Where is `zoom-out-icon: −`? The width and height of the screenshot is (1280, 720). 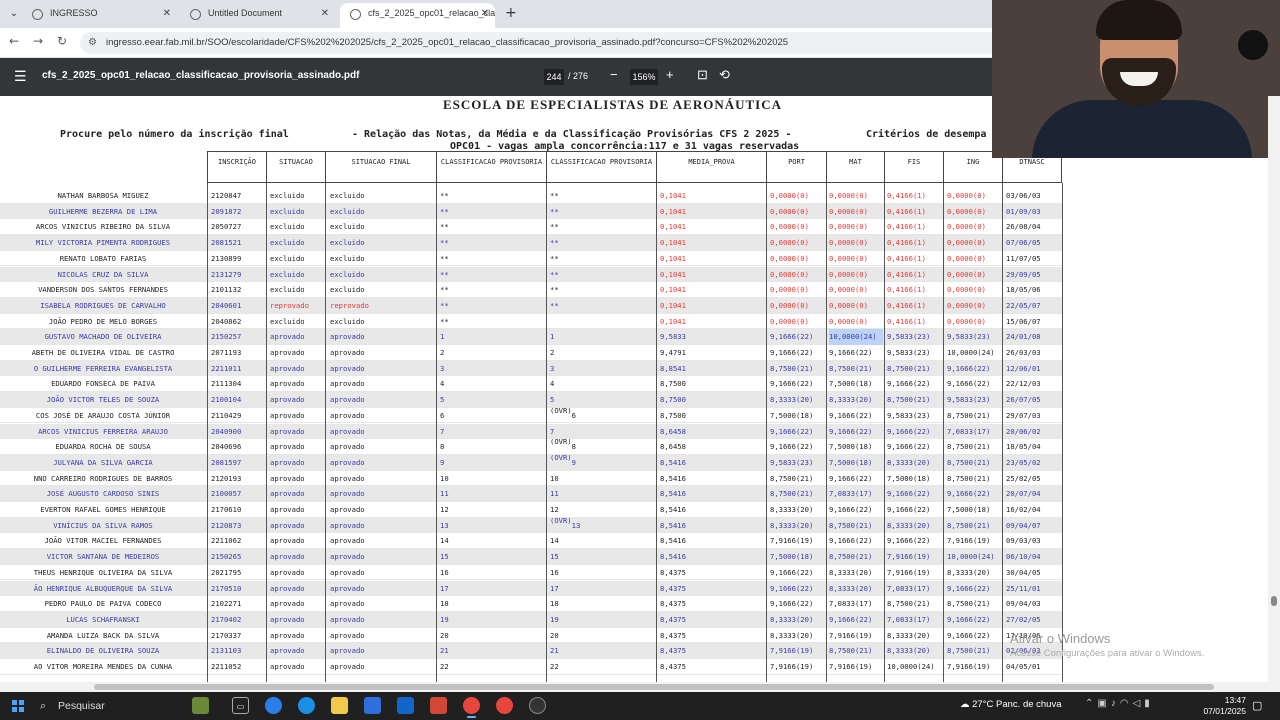 zoom-out-icon: − is located at coordinates (614, 74).